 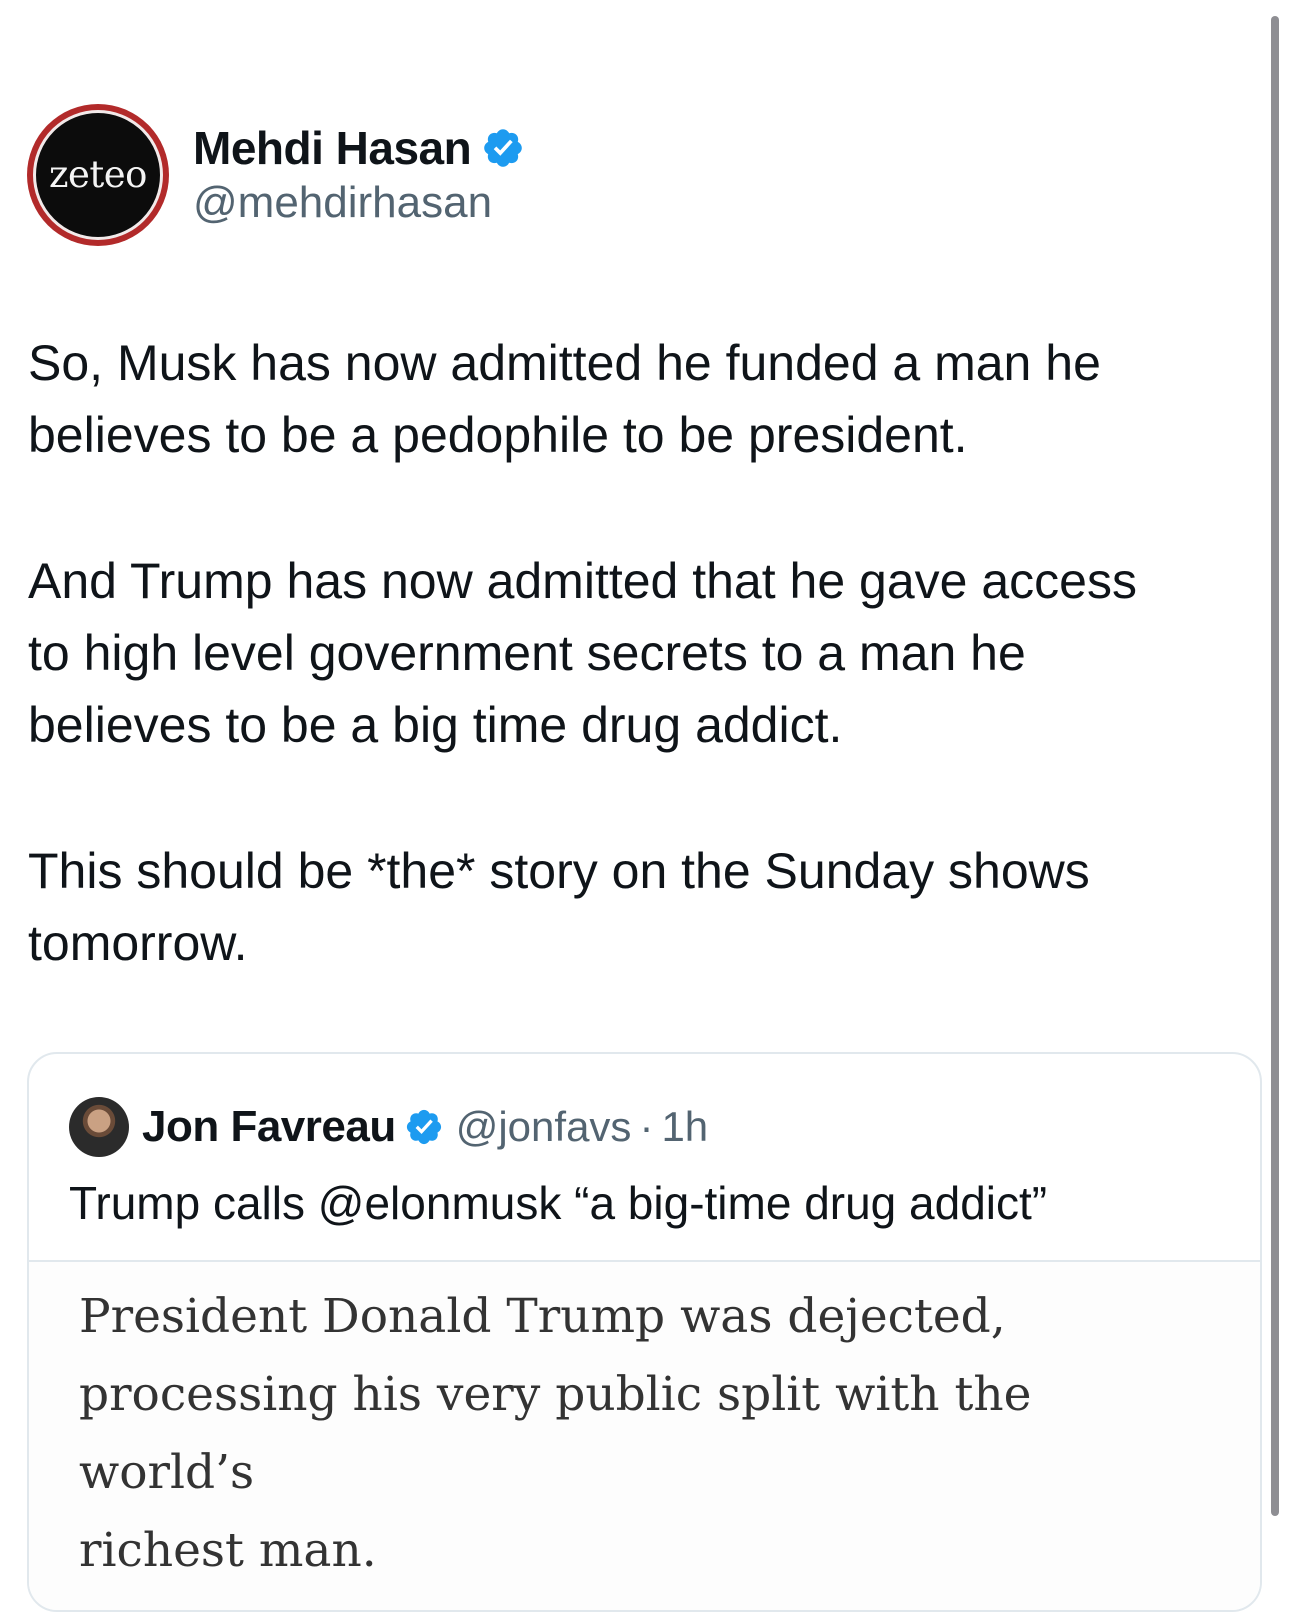 I want to click on media-divider, so click(x=644, y=1261).